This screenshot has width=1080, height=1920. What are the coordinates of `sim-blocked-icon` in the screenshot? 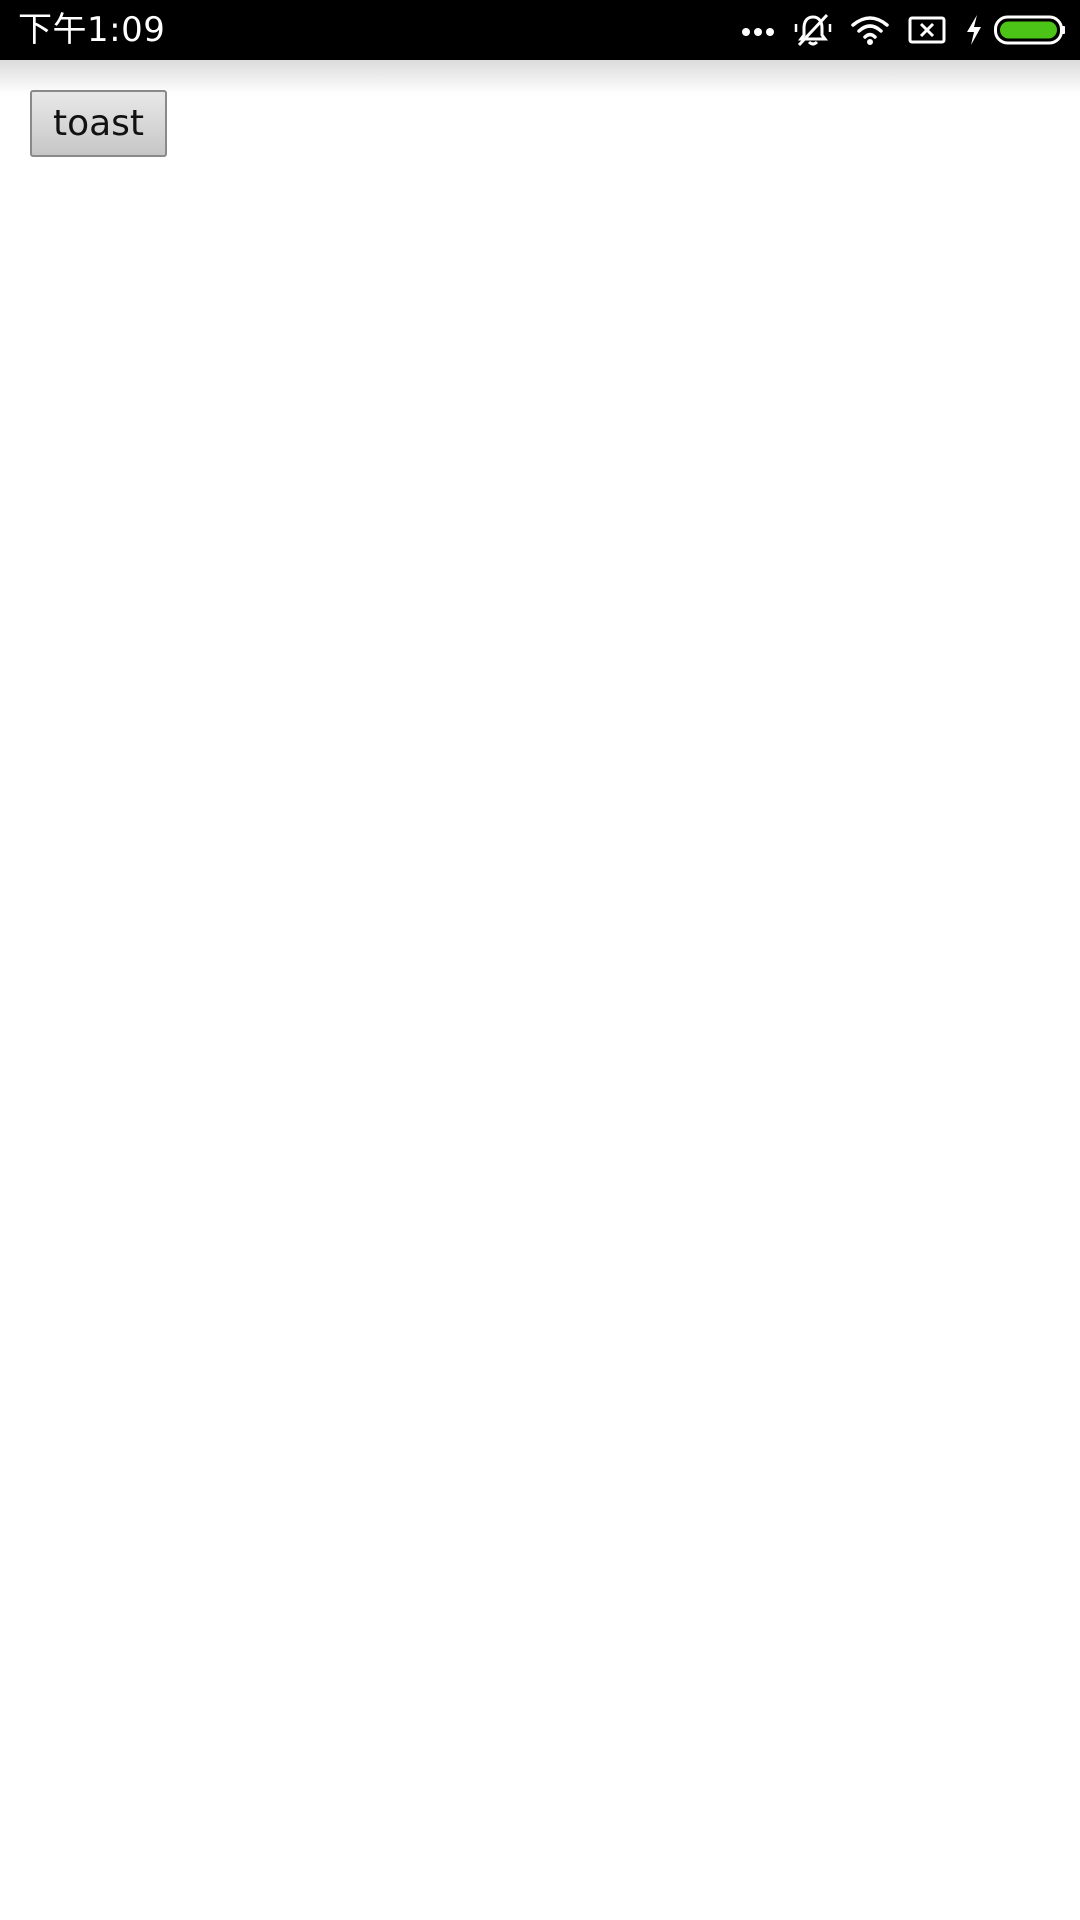 It's located at (927, 30).